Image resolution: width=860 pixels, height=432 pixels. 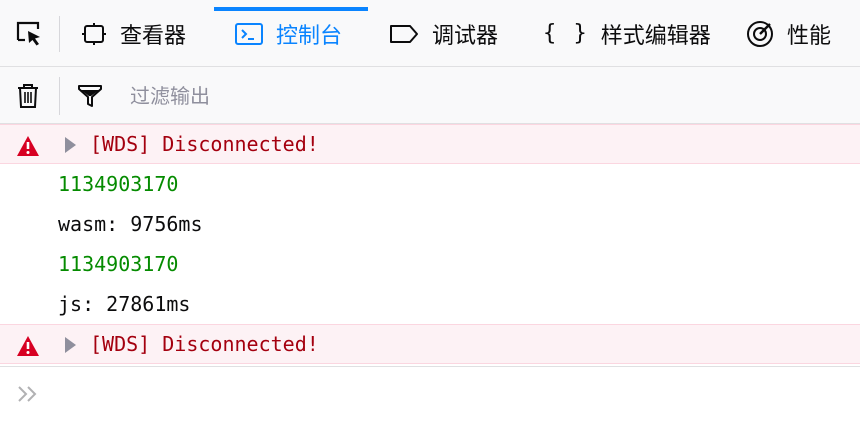 I want to click on console-message-text: js: 27861ms, so click(x=124, y=304).